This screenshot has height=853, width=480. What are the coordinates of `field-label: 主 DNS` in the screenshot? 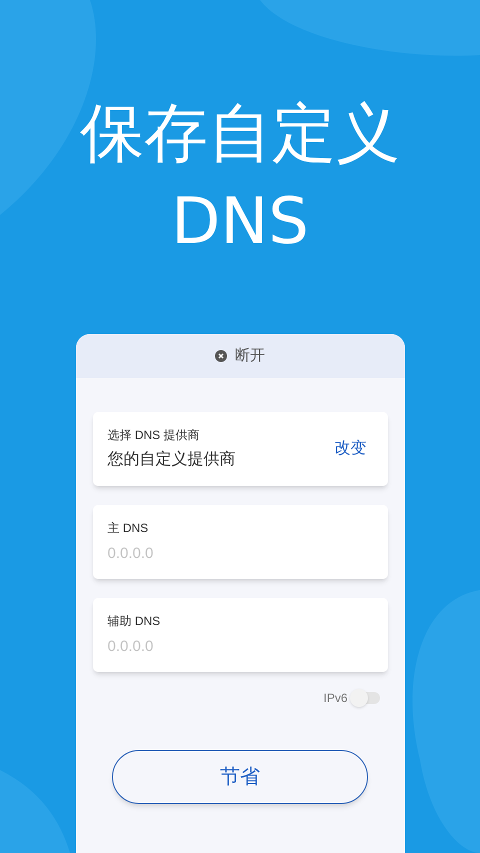 It's located at (129, 528).